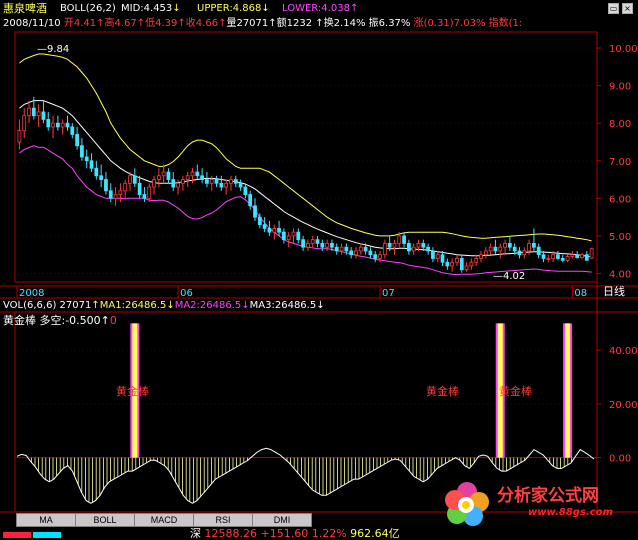 The height and width of the screenshot is (540, 638). Describe the element at coordinates (223, 520) in the screenshot. I see `tab-rsi: RSI` at that location.